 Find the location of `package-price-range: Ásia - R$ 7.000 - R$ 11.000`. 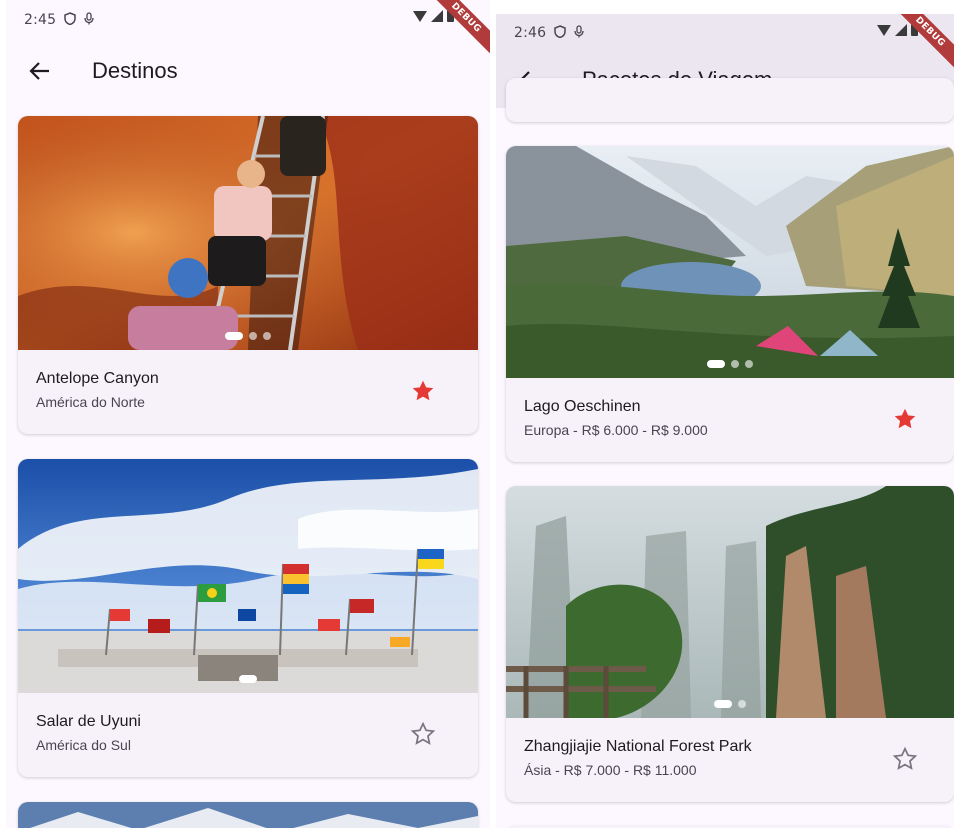

package-price-range: Ásia - R$ 7.000 - R$ 11.000 is located at coordinates (610, 770).